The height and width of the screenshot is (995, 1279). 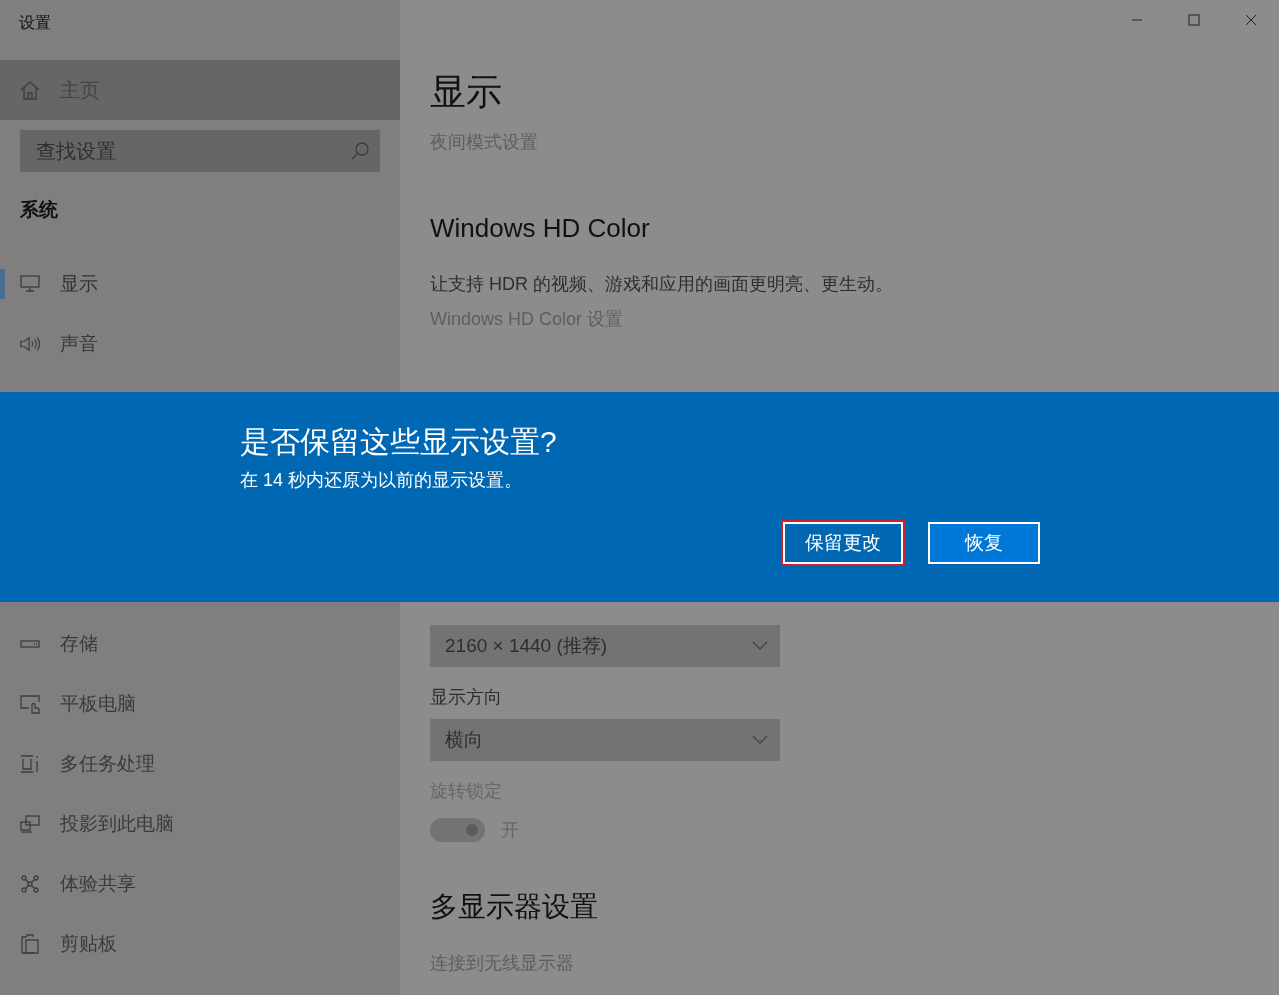 What do you see at coordinates (30, 824) in the screenshot?
I see `project-screen-icon` at bounding box center [30, 824].